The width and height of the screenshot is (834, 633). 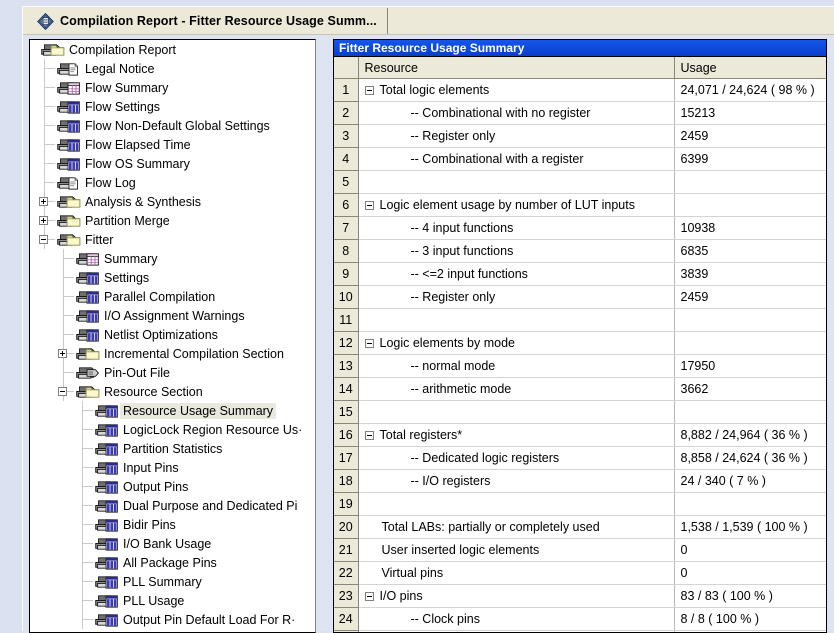 What do you see at coordinates (580, 251) in the screenshot?
I see `table-row: 8-- 3 input functions6835` at bounding box center [580, 251].